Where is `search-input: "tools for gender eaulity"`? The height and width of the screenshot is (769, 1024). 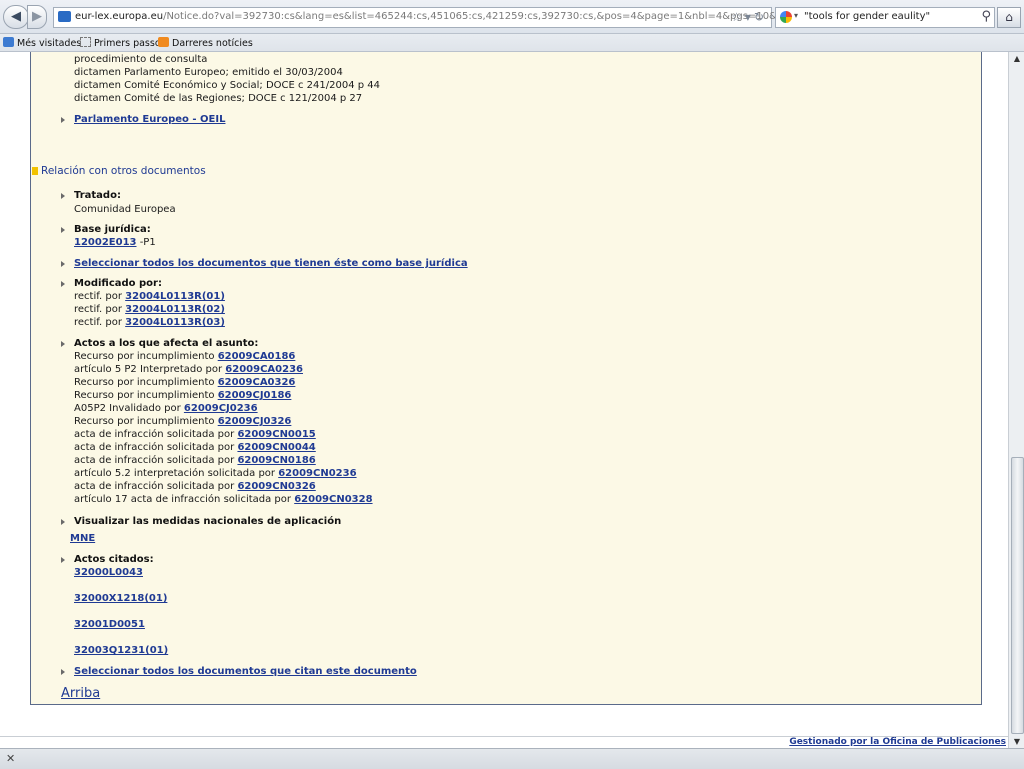 search-input: "tools for gender eaulity" is located at coordinates (867, 16).